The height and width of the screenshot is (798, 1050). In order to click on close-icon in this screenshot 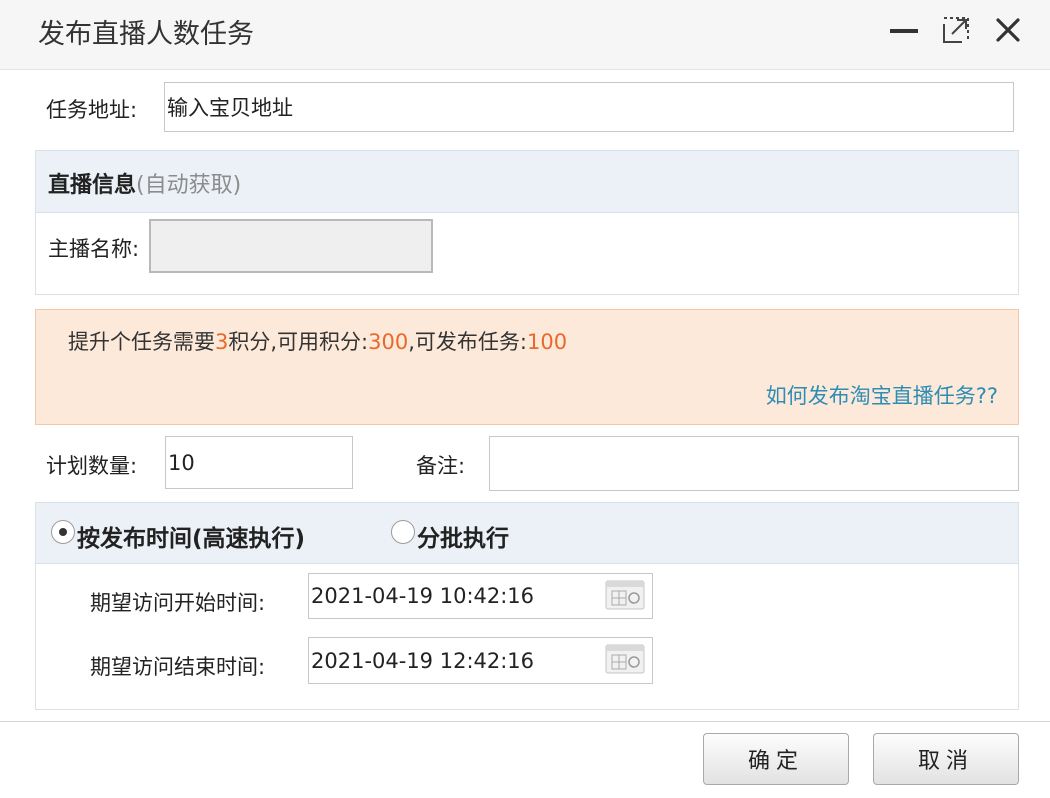, I will do `click(1008, 30)`.